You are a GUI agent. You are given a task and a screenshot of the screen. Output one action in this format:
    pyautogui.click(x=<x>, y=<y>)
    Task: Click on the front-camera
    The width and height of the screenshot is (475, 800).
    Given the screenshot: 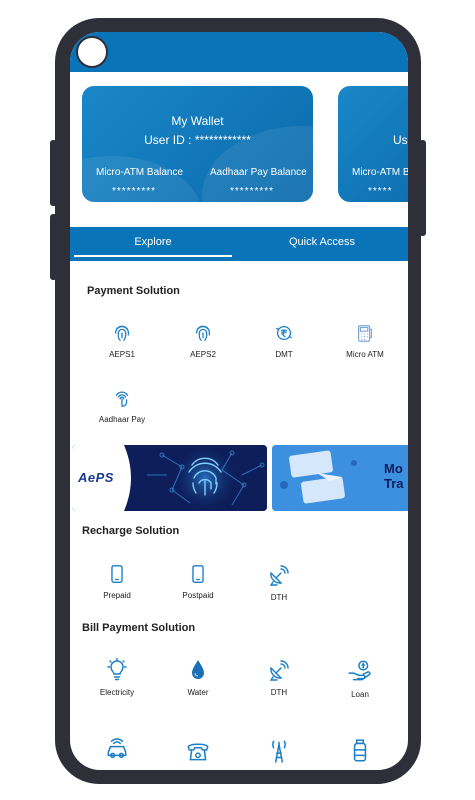 What is the action you would take?
    pyautogui.click(x=92, y=52)
    